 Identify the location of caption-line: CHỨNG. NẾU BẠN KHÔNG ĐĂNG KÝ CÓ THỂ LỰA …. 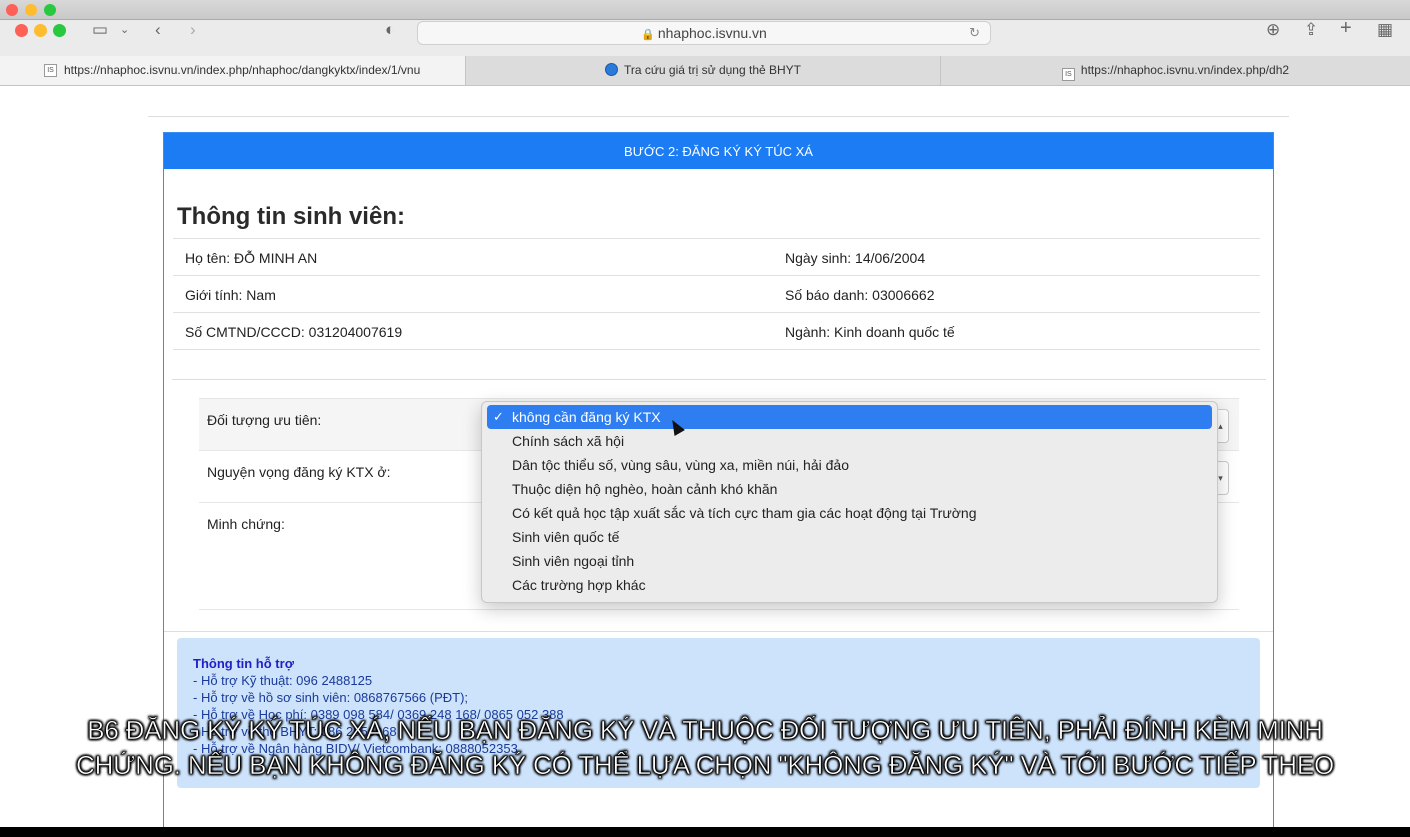
(705, 765).